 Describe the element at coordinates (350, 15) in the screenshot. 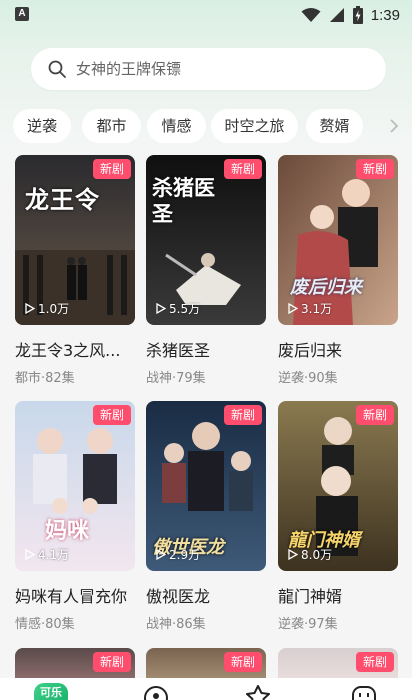

I see `status-bar-right: 1:39` at that location.